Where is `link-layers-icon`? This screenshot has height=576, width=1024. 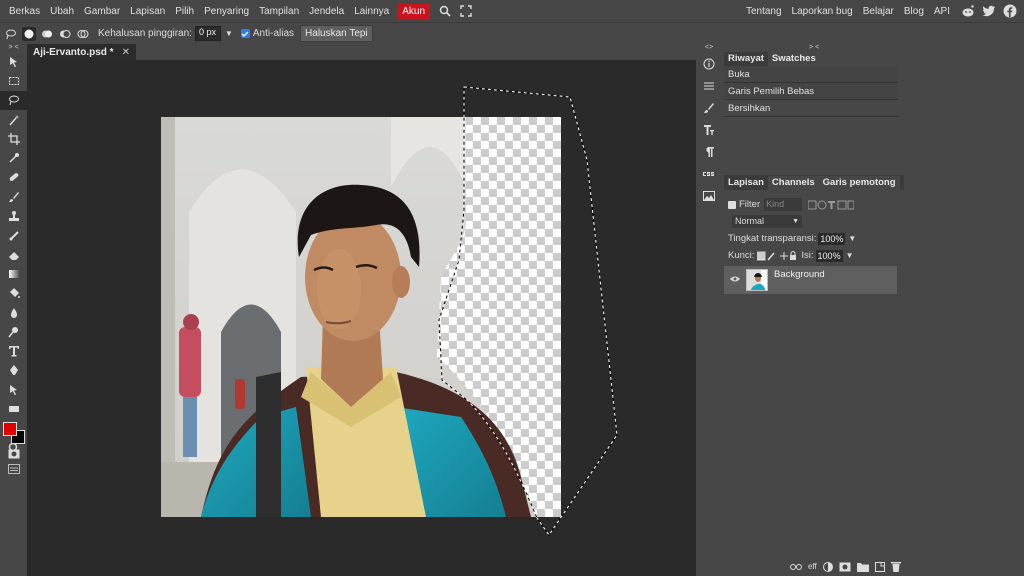 link-layers-icon is located at coordinates (796, 567).